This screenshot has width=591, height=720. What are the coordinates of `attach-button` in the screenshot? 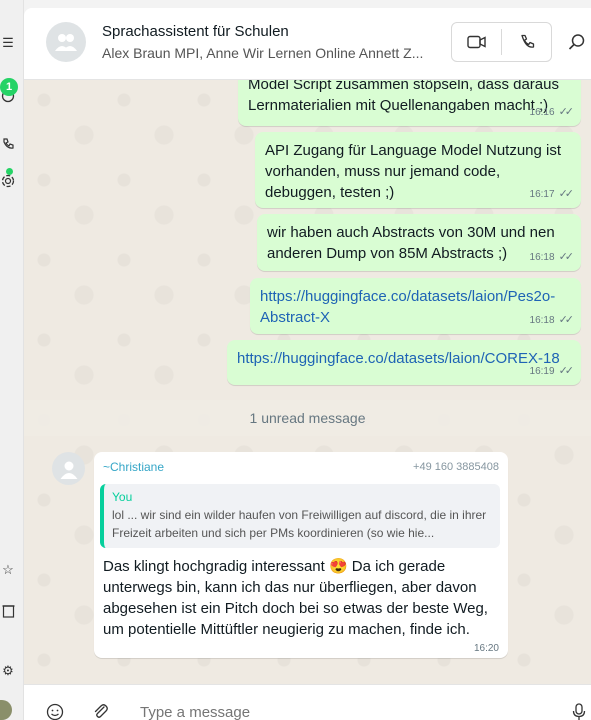 It's located at (102, 711).